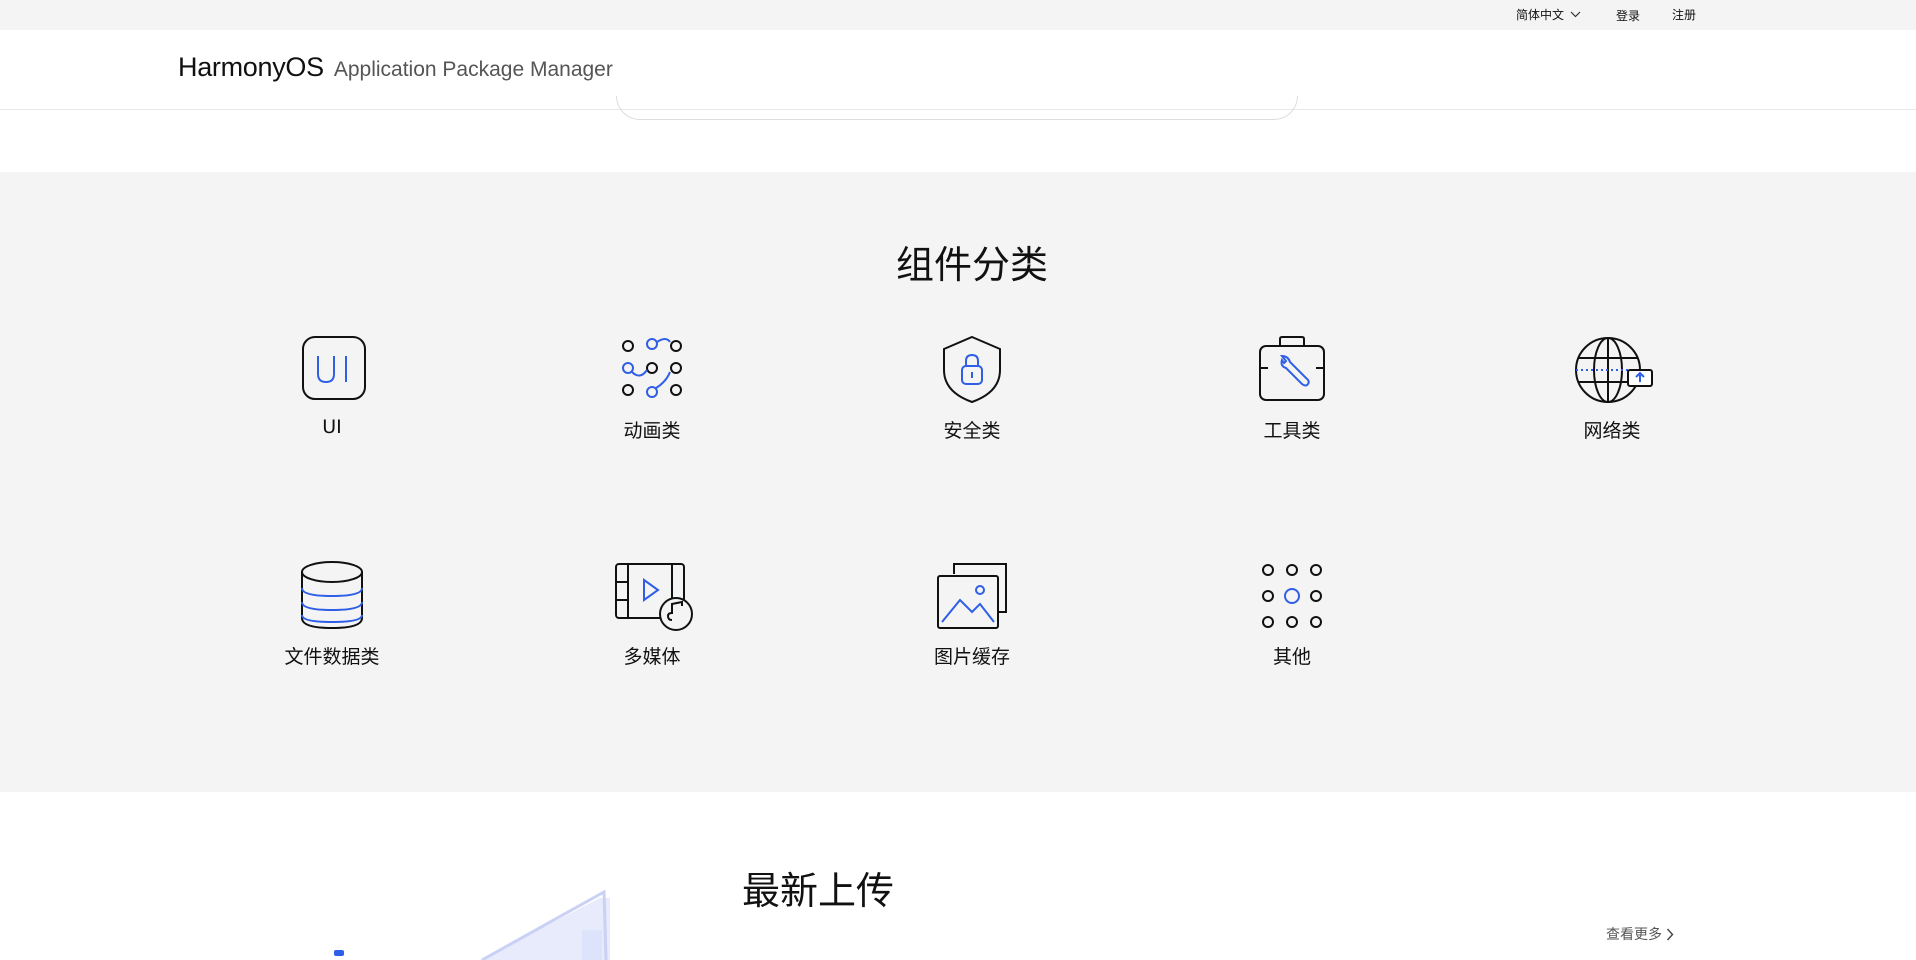 The width and height of the screenshot is (1916, 960). What do you see at coordinates (971, 657) in the screenshot?
I see `category-label: 图片缓存` at bounding box center [971, 657].